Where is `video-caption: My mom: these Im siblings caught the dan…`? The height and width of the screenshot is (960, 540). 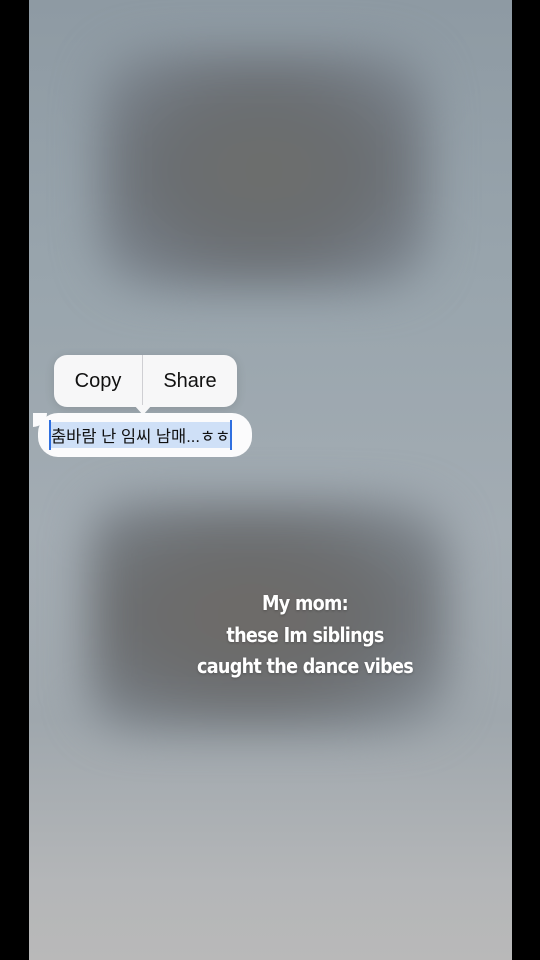 video-caption: My mom: these Im siblings caught the dan… is located at coordinates (305, 635).